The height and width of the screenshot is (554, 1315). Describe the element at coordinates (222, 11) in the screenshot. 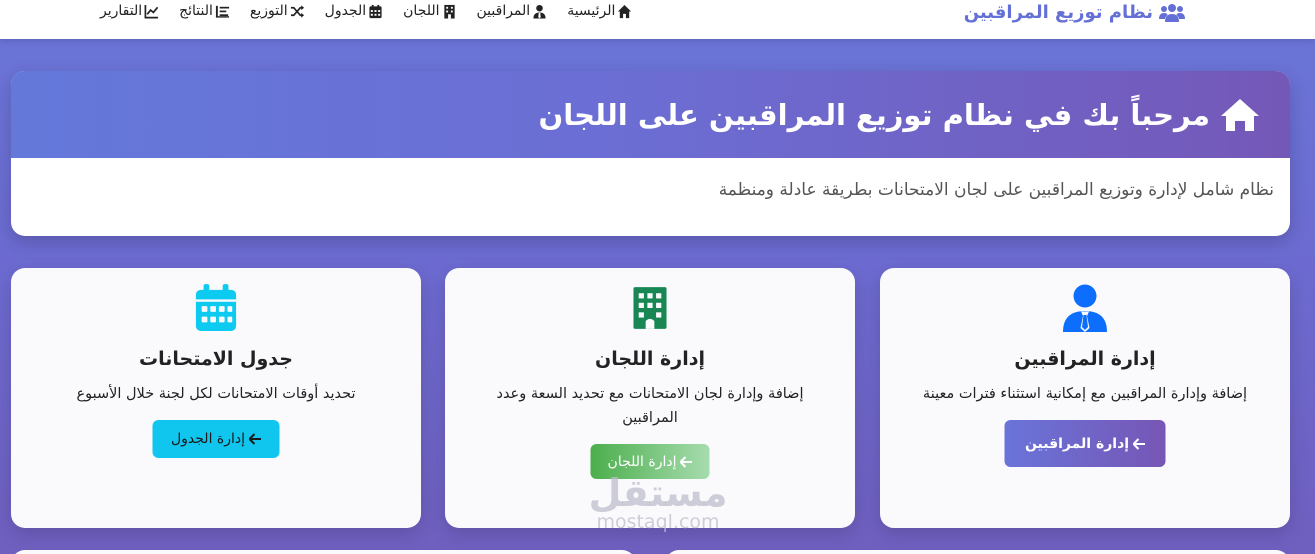

I see `list-icon` at that location.